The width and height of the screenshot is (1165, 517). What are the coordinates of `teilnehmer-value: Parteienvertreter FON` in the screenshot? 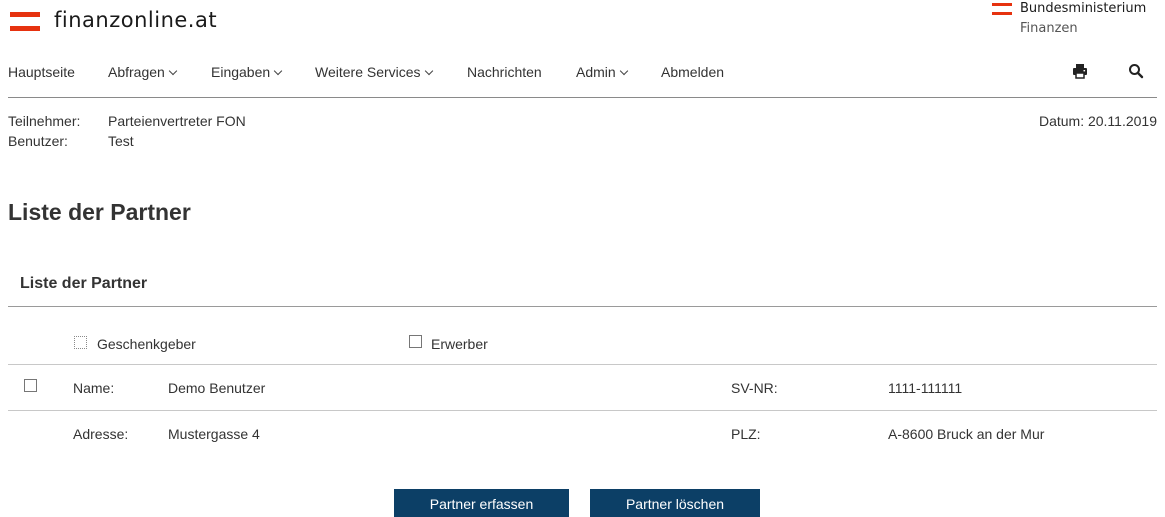 It's located at (177, 121).